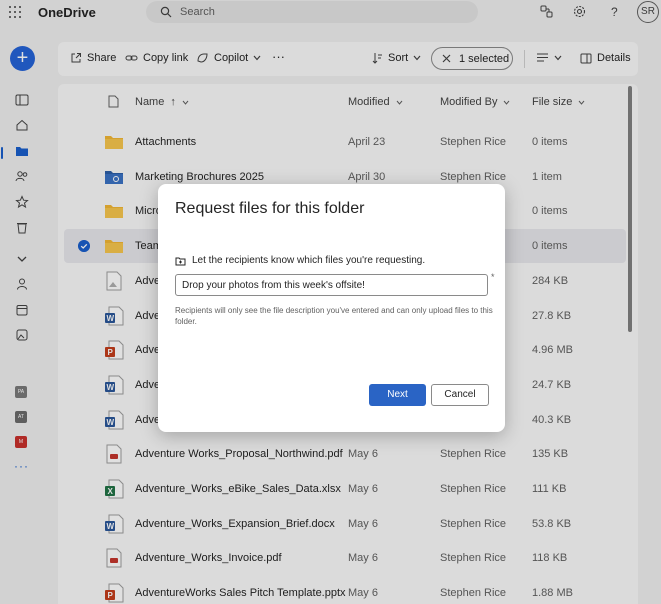 This screenshot has height=604, width=661. I want to click on folder-request-icon, so click(180, 261).